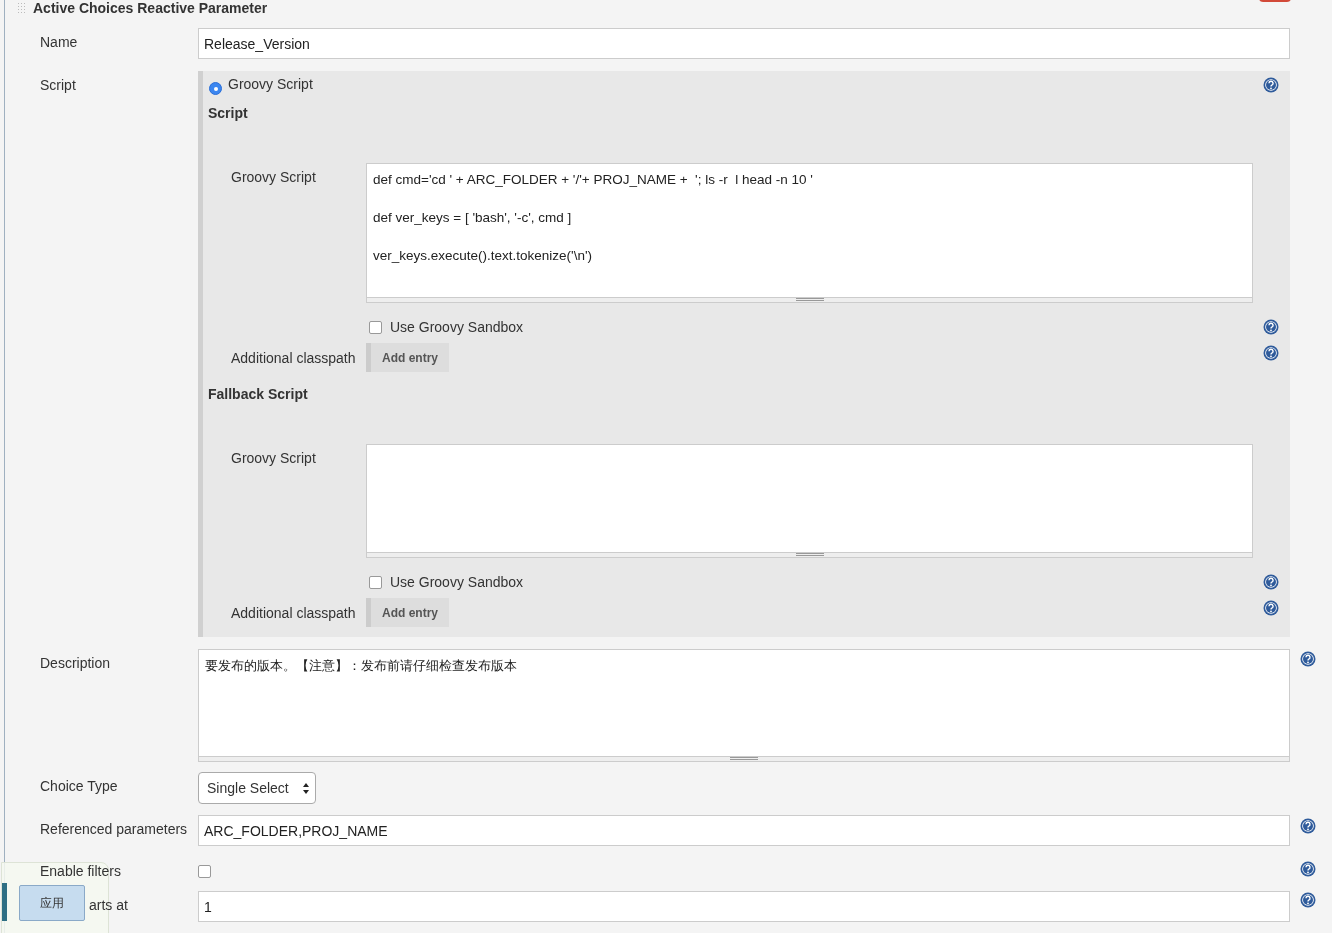  I want to click on choice-type-select: Single Select, so click(257, 788).